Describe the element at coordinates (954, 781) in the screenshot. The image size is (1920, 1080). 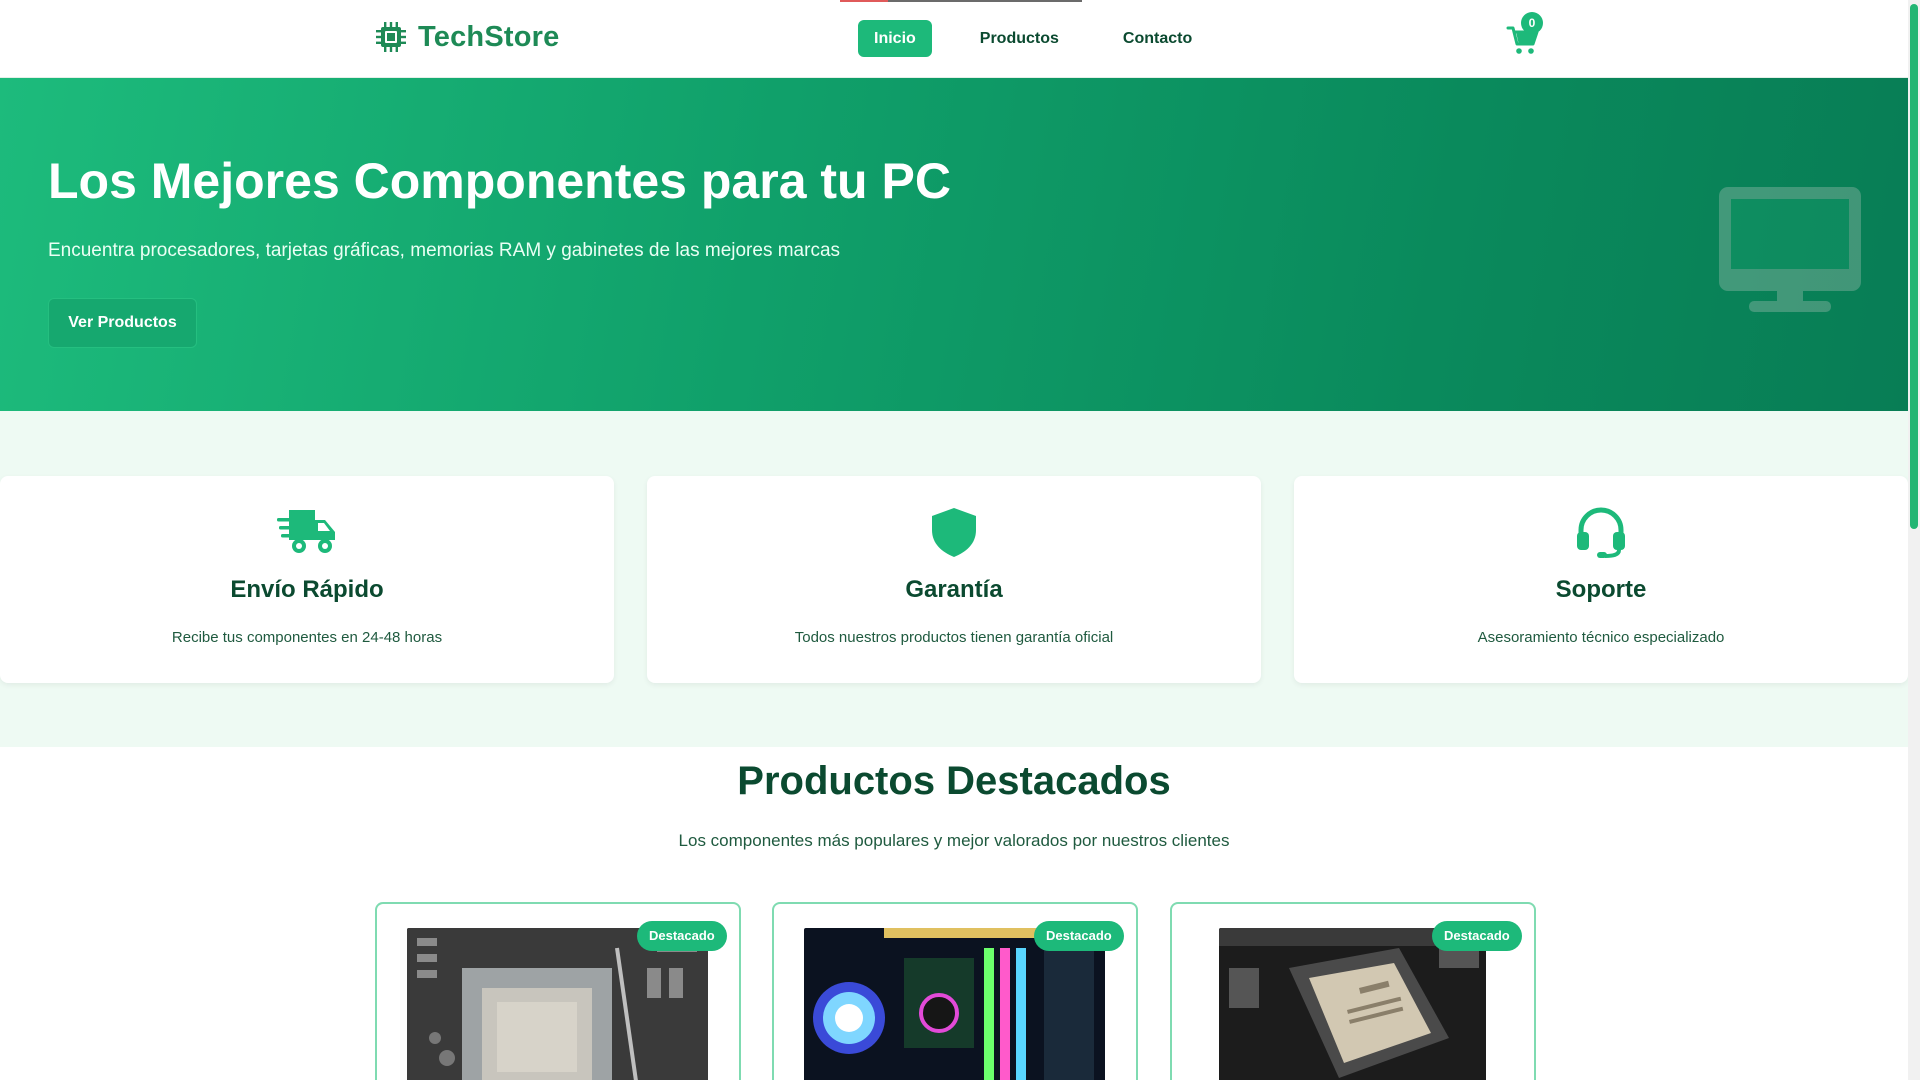
I see `section-title: Productos Destacados` at that location.